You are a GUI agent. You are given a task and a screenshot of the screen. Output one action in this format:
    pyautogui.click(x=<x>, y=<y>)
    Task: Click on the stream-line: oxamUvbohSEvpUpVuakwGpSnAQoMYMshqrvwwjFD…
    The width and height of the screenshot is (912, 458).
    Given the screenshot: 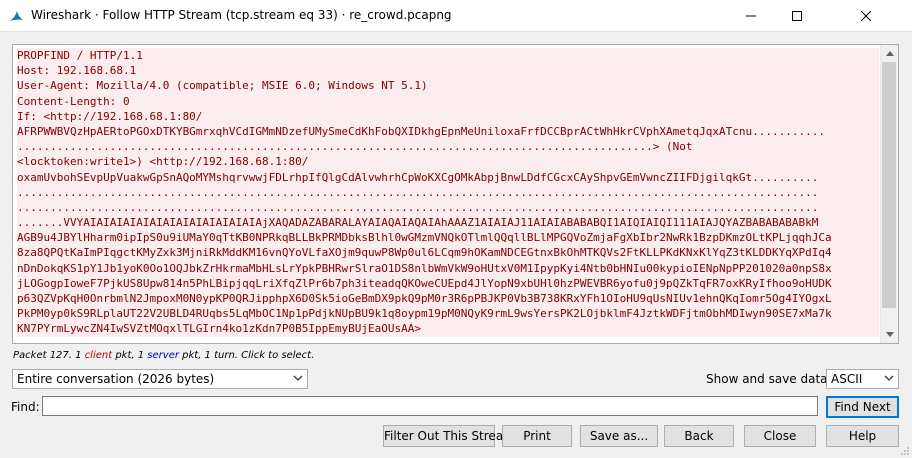 What is the action you would take?
    pyautogui.click(x=448, y=177)
    